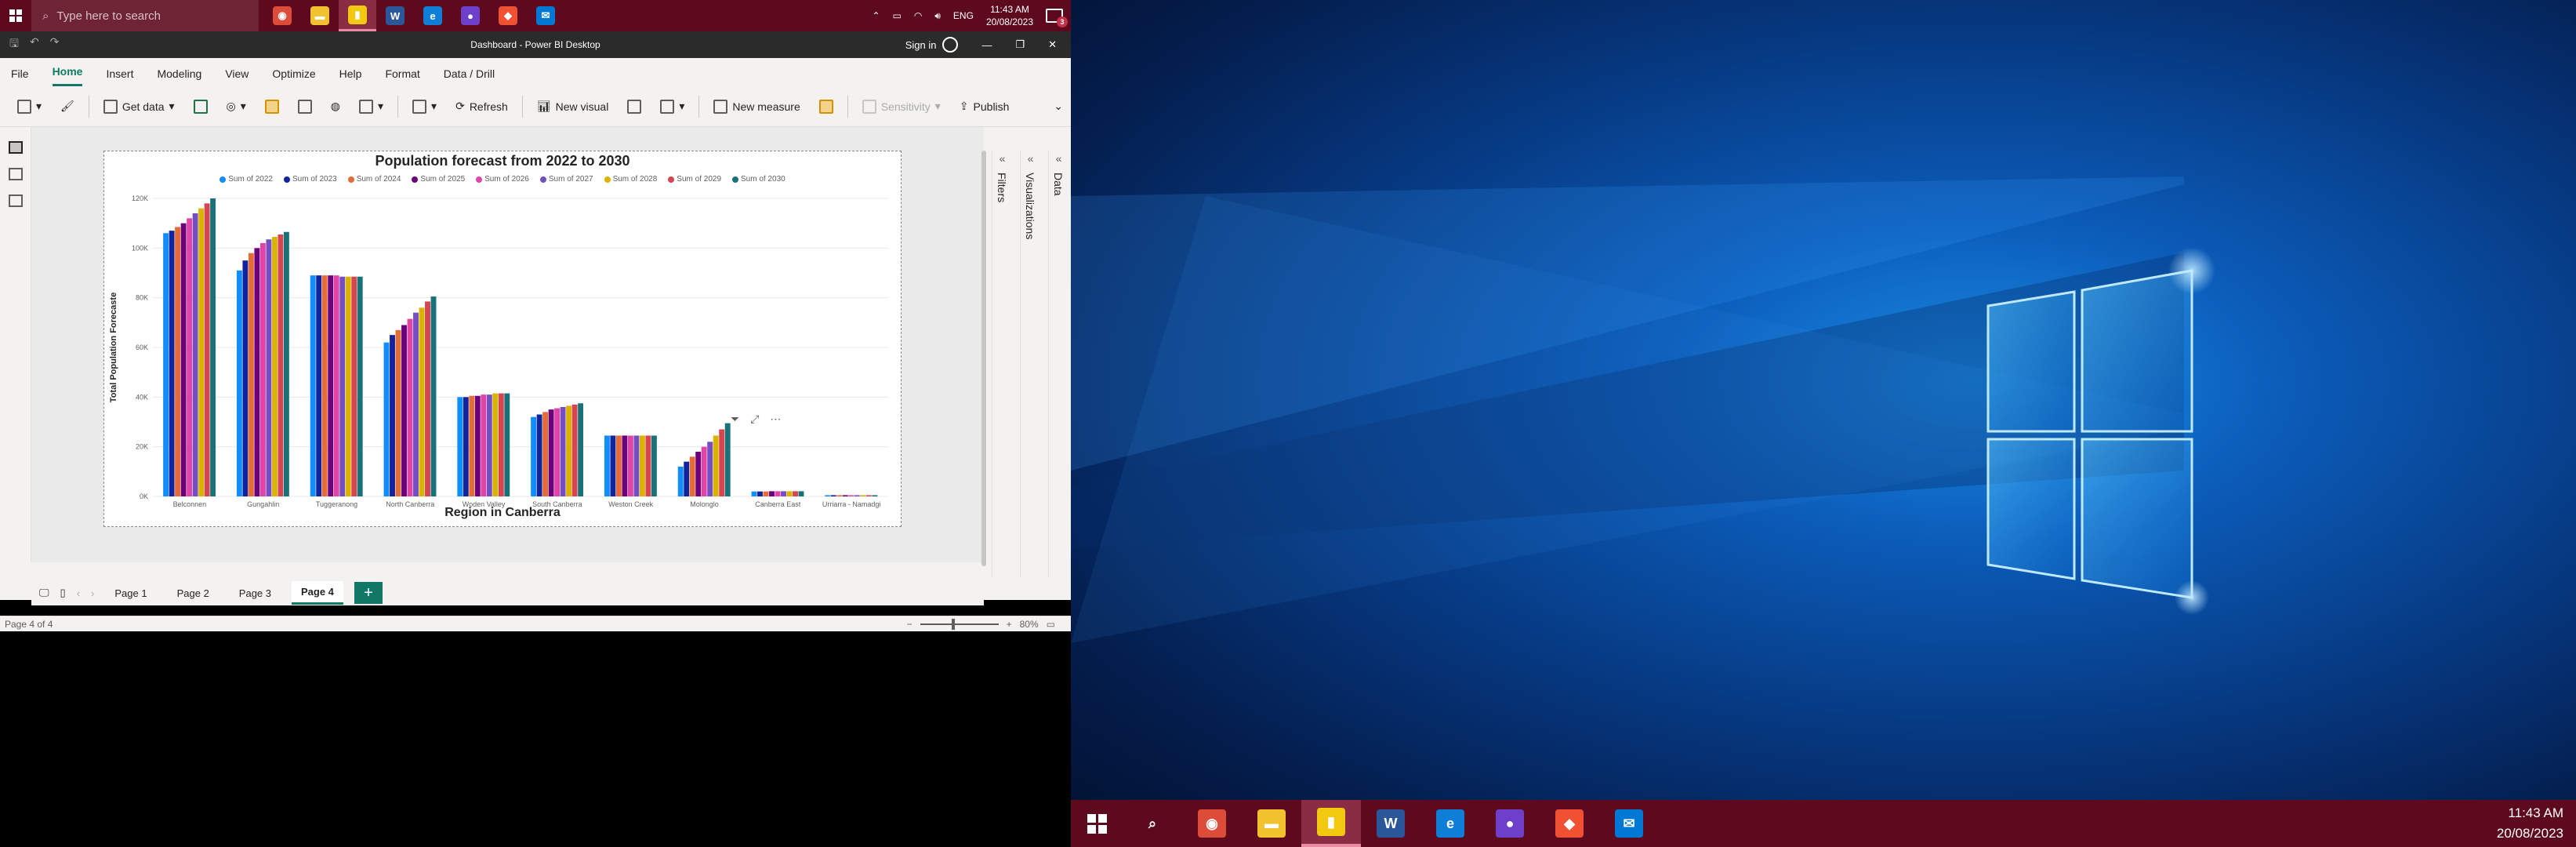 The height and width of the screenshot is (847, 2576). Describe the element at coordinates (960, 624) in the screenshot. I see `zoom-slider` at that location.